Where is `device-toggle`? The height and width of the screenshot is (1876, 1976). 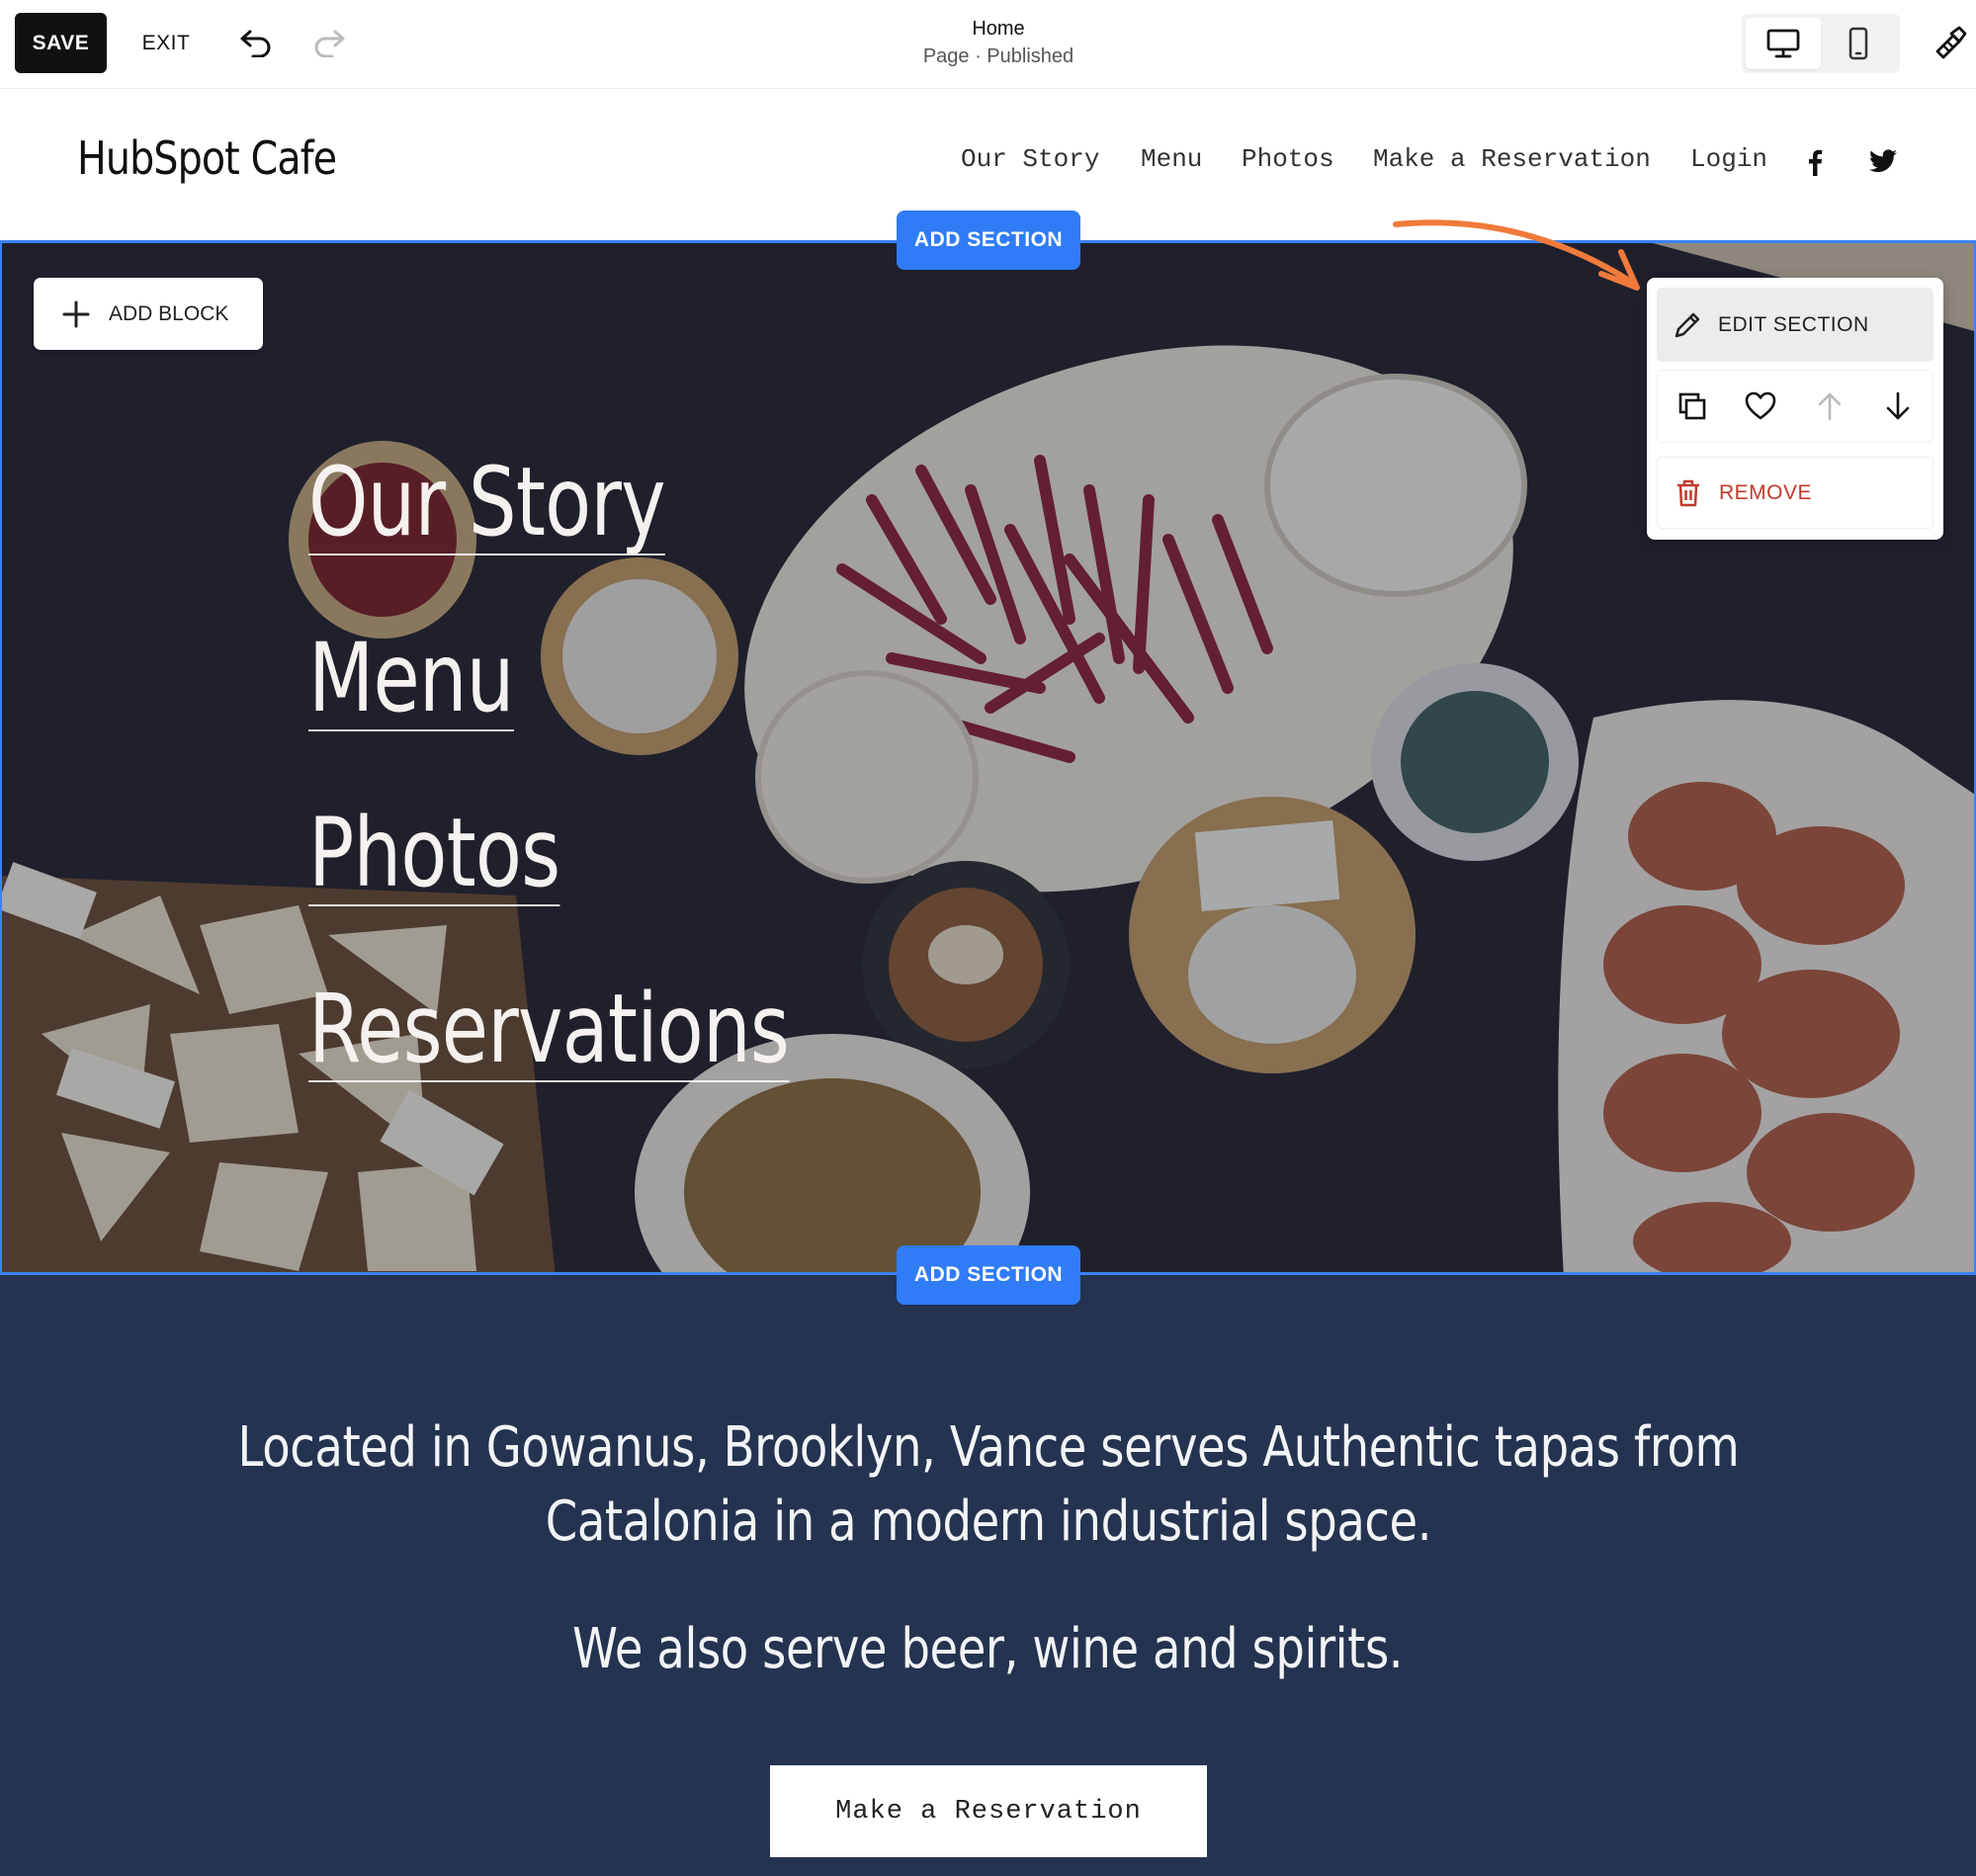
device-toggle is located at coordinates (1821, 43).